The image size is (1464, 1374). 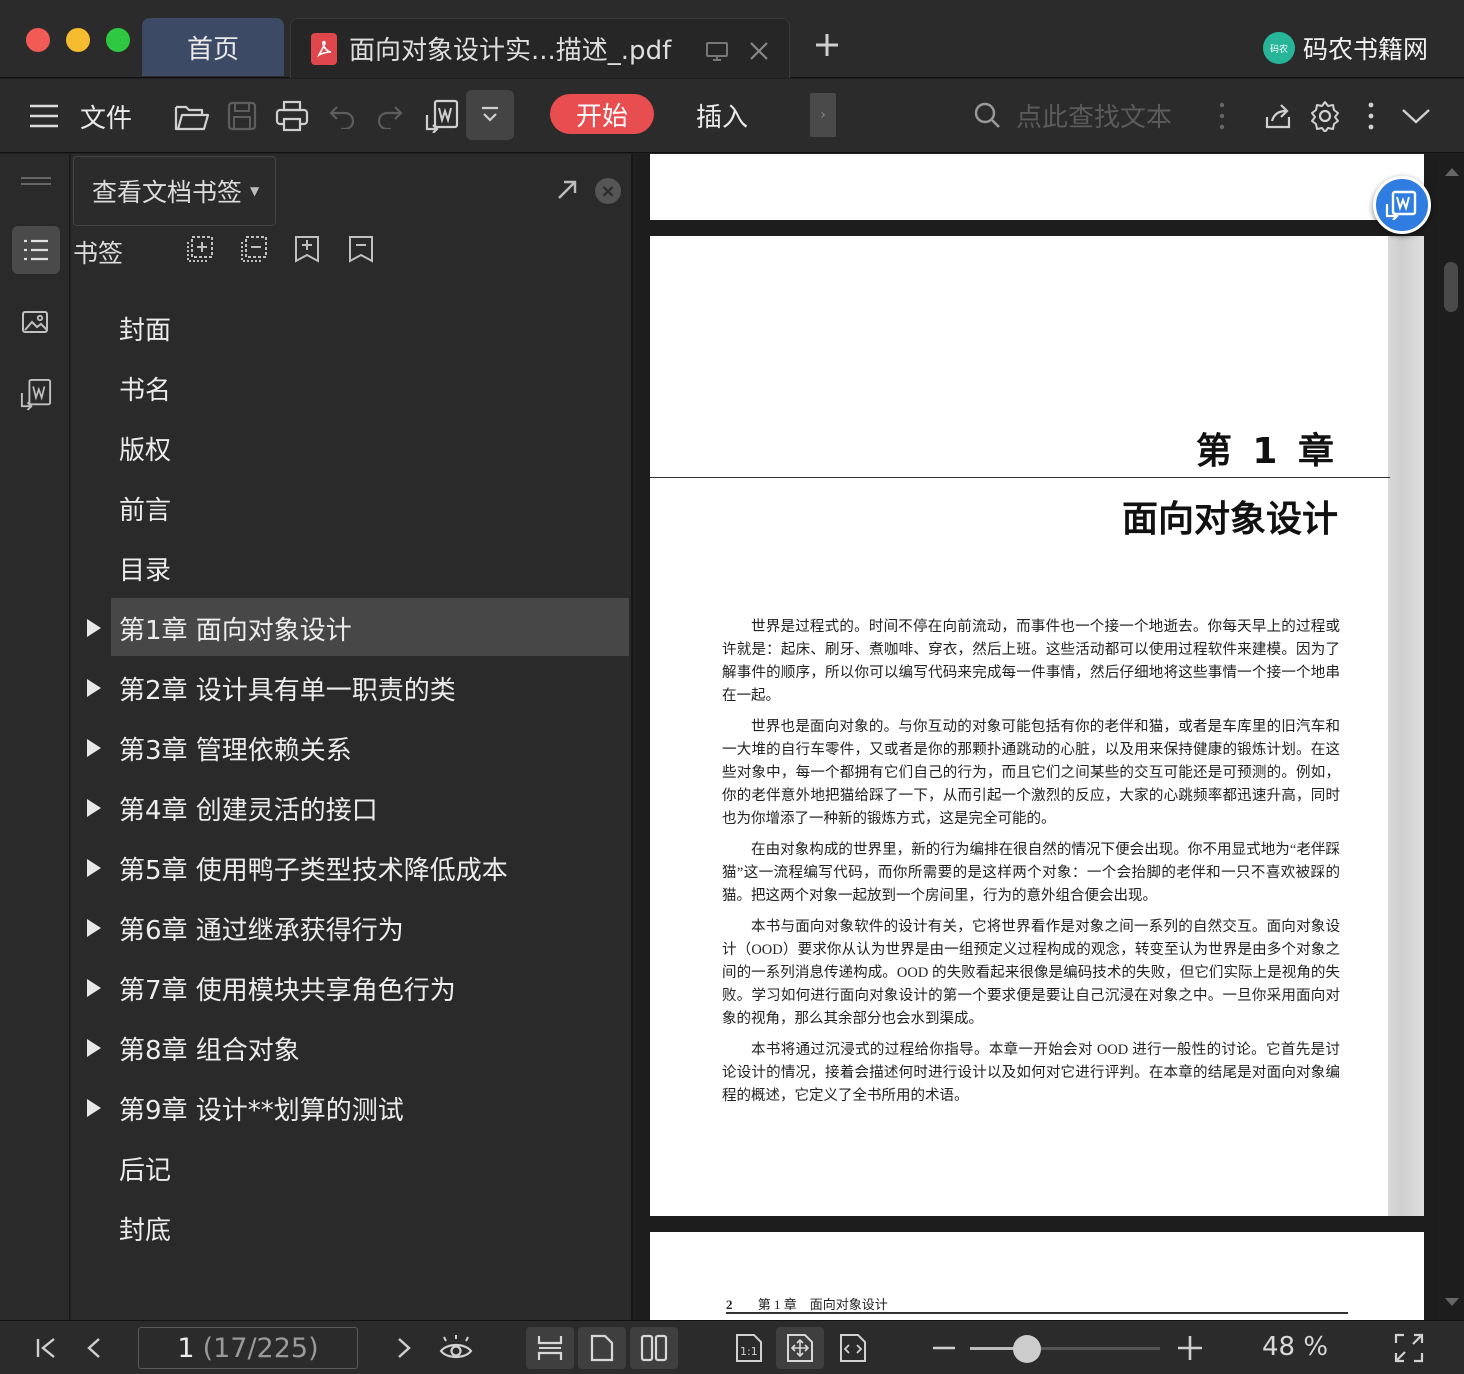 I want to click on file-menu-label: 文件, so click(x=105, y=118).